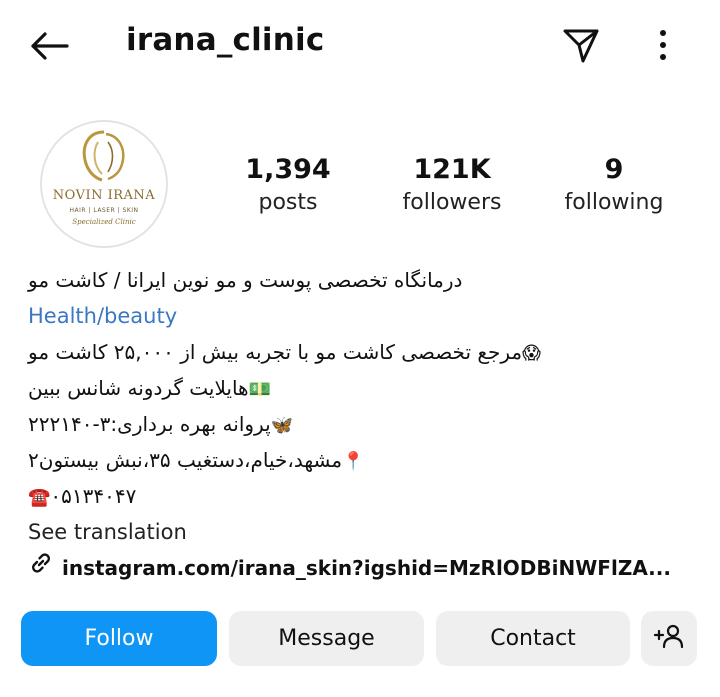  What do you see at coordinates (288, 169) in the screenshot?
I see `posts-value: 1,394` at bounding box center [288, 169].